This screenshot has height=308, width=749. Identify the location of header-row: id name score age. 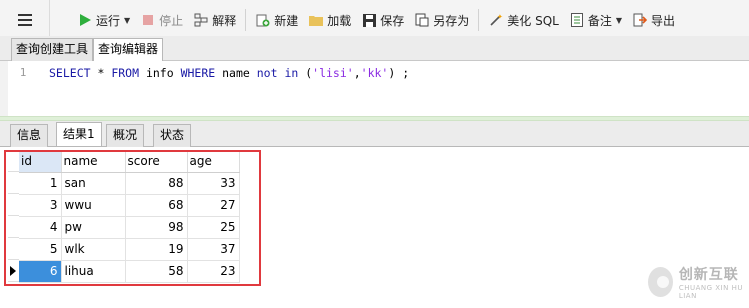
(129, 161).